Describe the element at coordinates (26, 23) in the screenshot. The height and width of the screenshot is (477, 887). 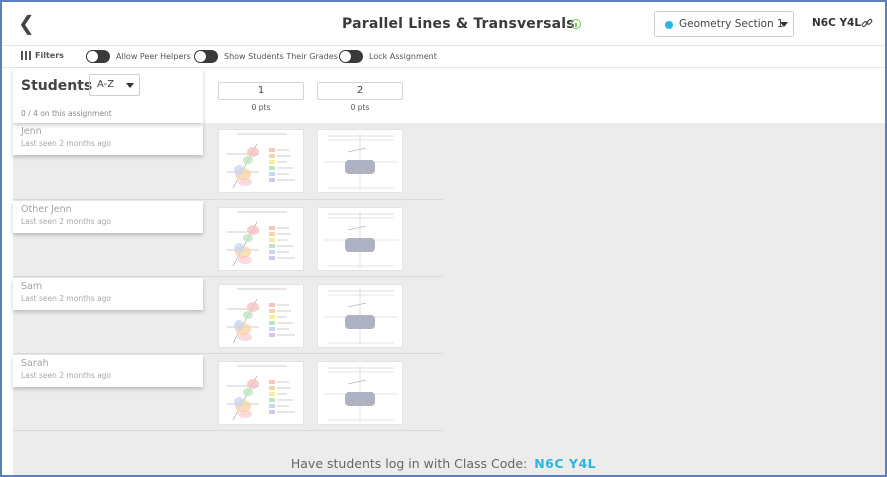
I see `chevron-left-icon: ❮` at that location.